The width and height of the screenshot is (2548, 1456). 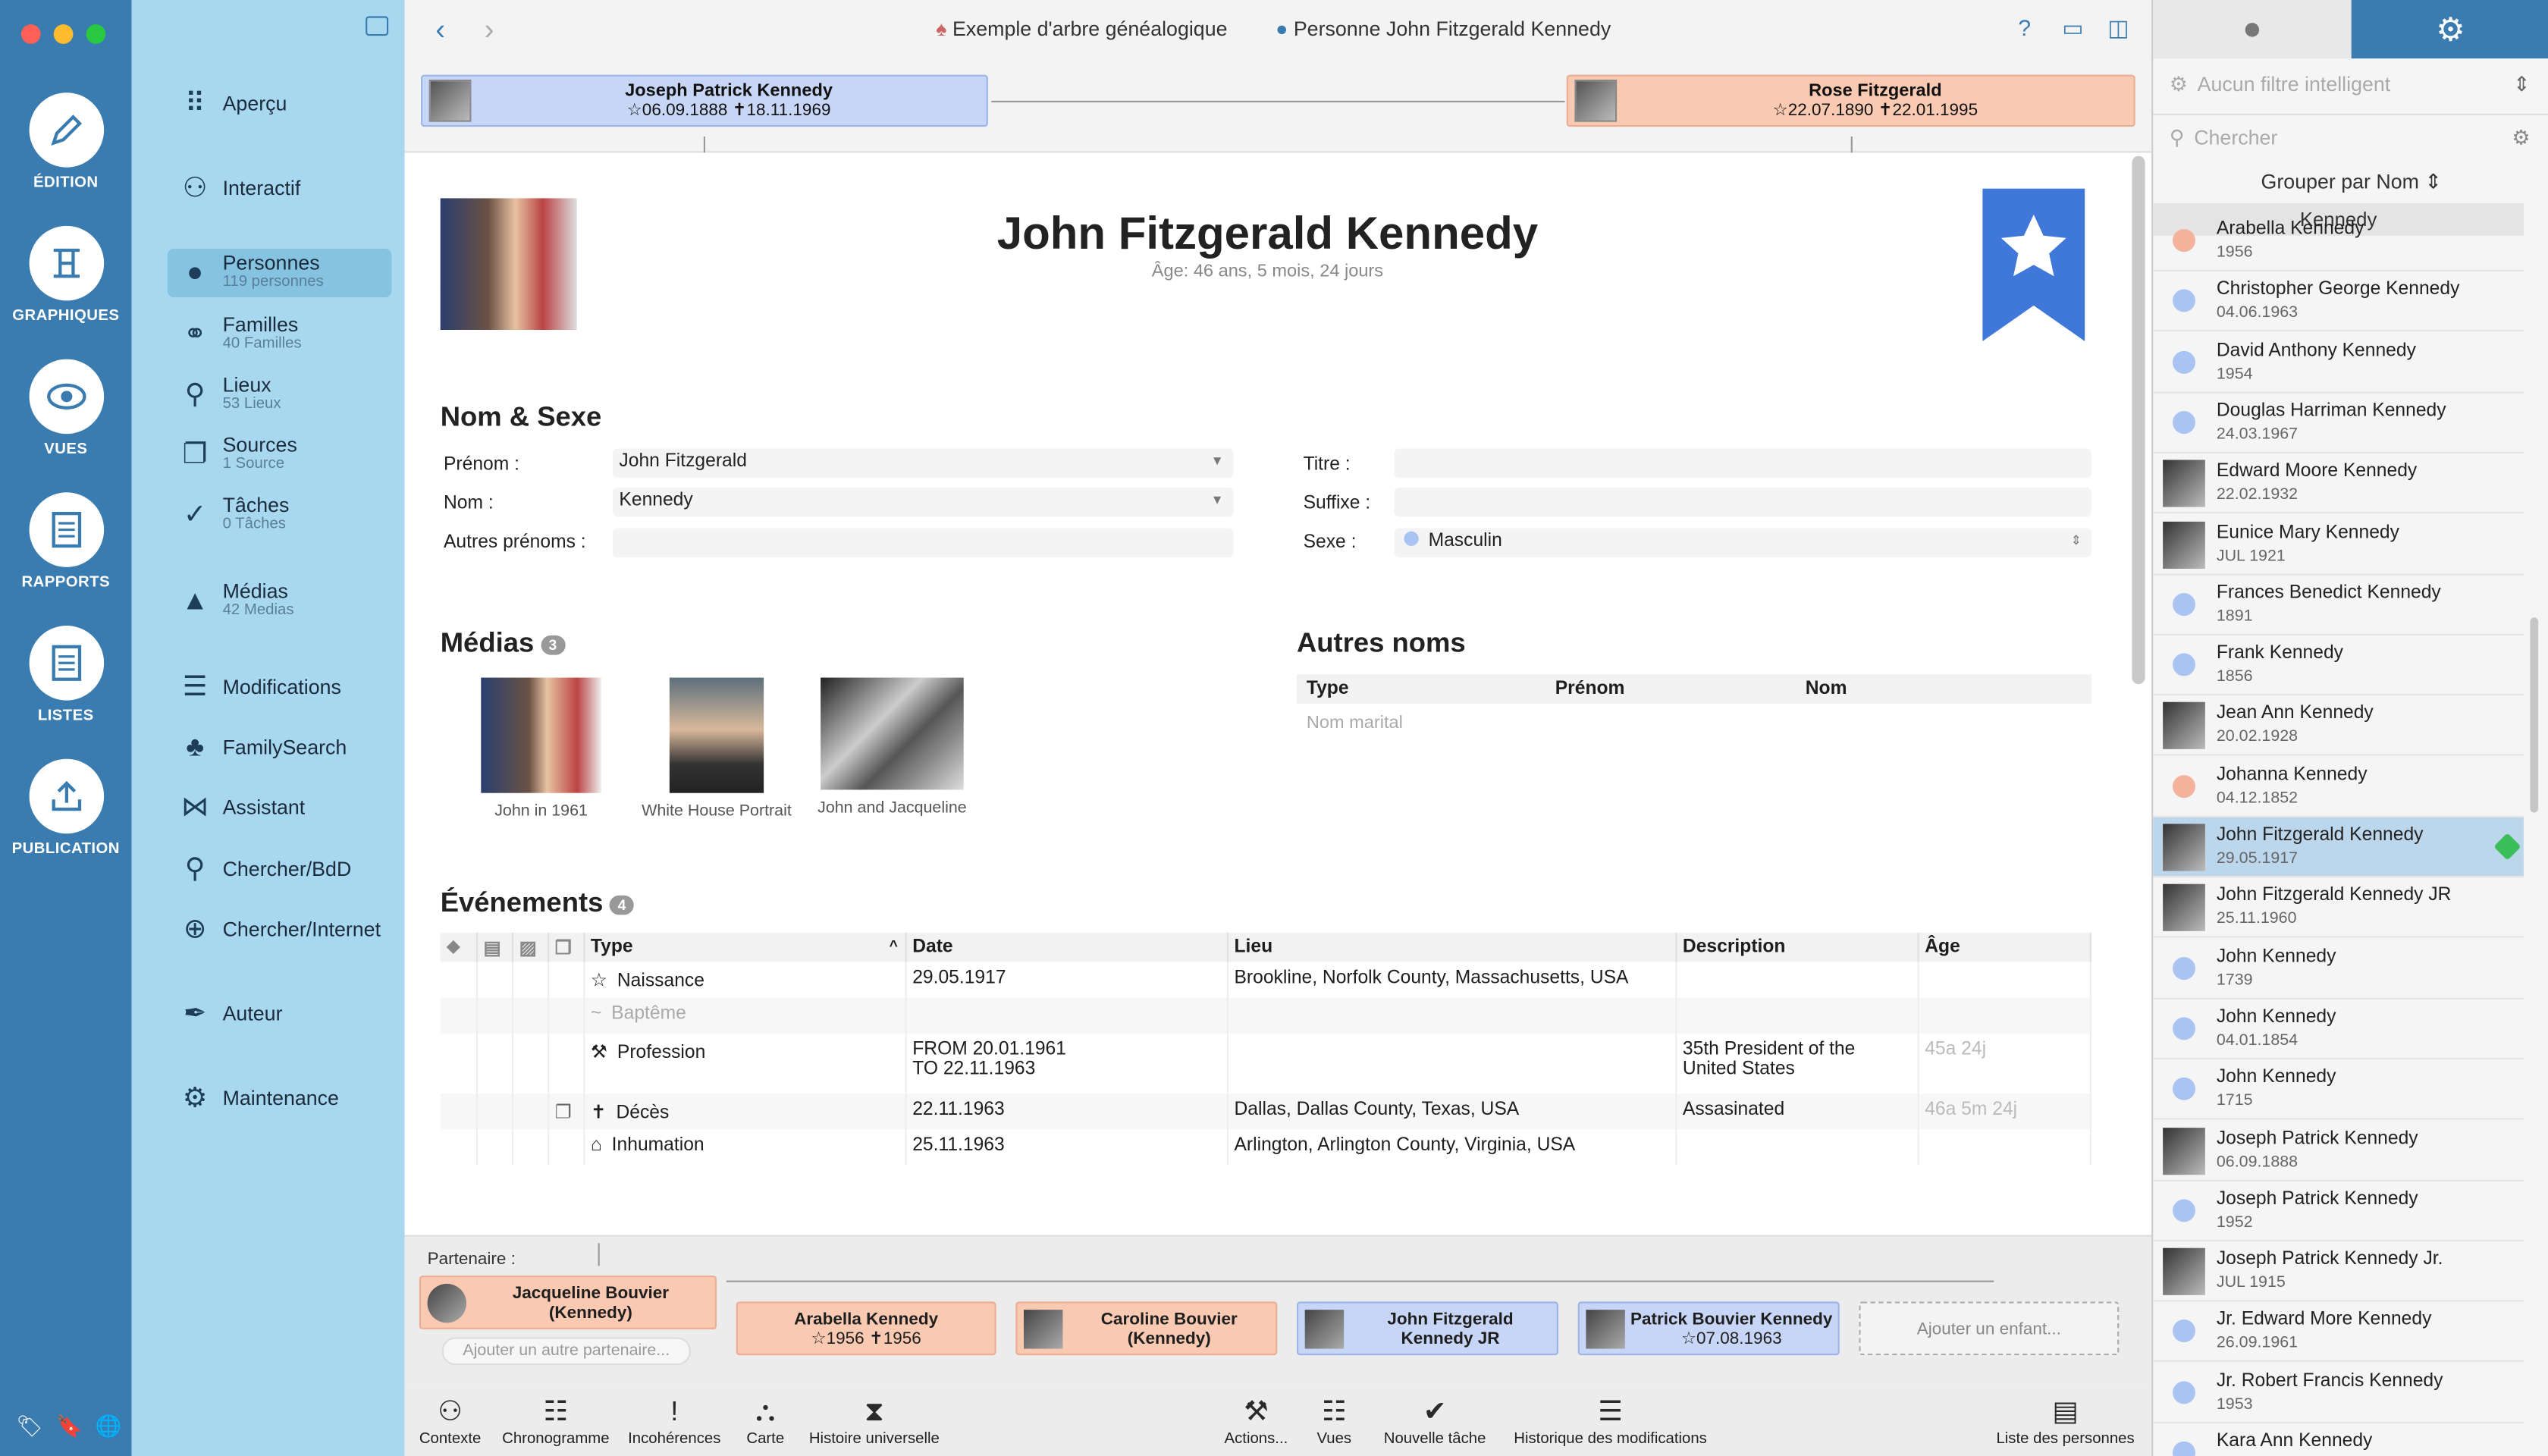 What do you see at coordinates (1451, 947) in the screenshot?
I see `column-header-place: Lieu` at bounding box center [1451, 947].